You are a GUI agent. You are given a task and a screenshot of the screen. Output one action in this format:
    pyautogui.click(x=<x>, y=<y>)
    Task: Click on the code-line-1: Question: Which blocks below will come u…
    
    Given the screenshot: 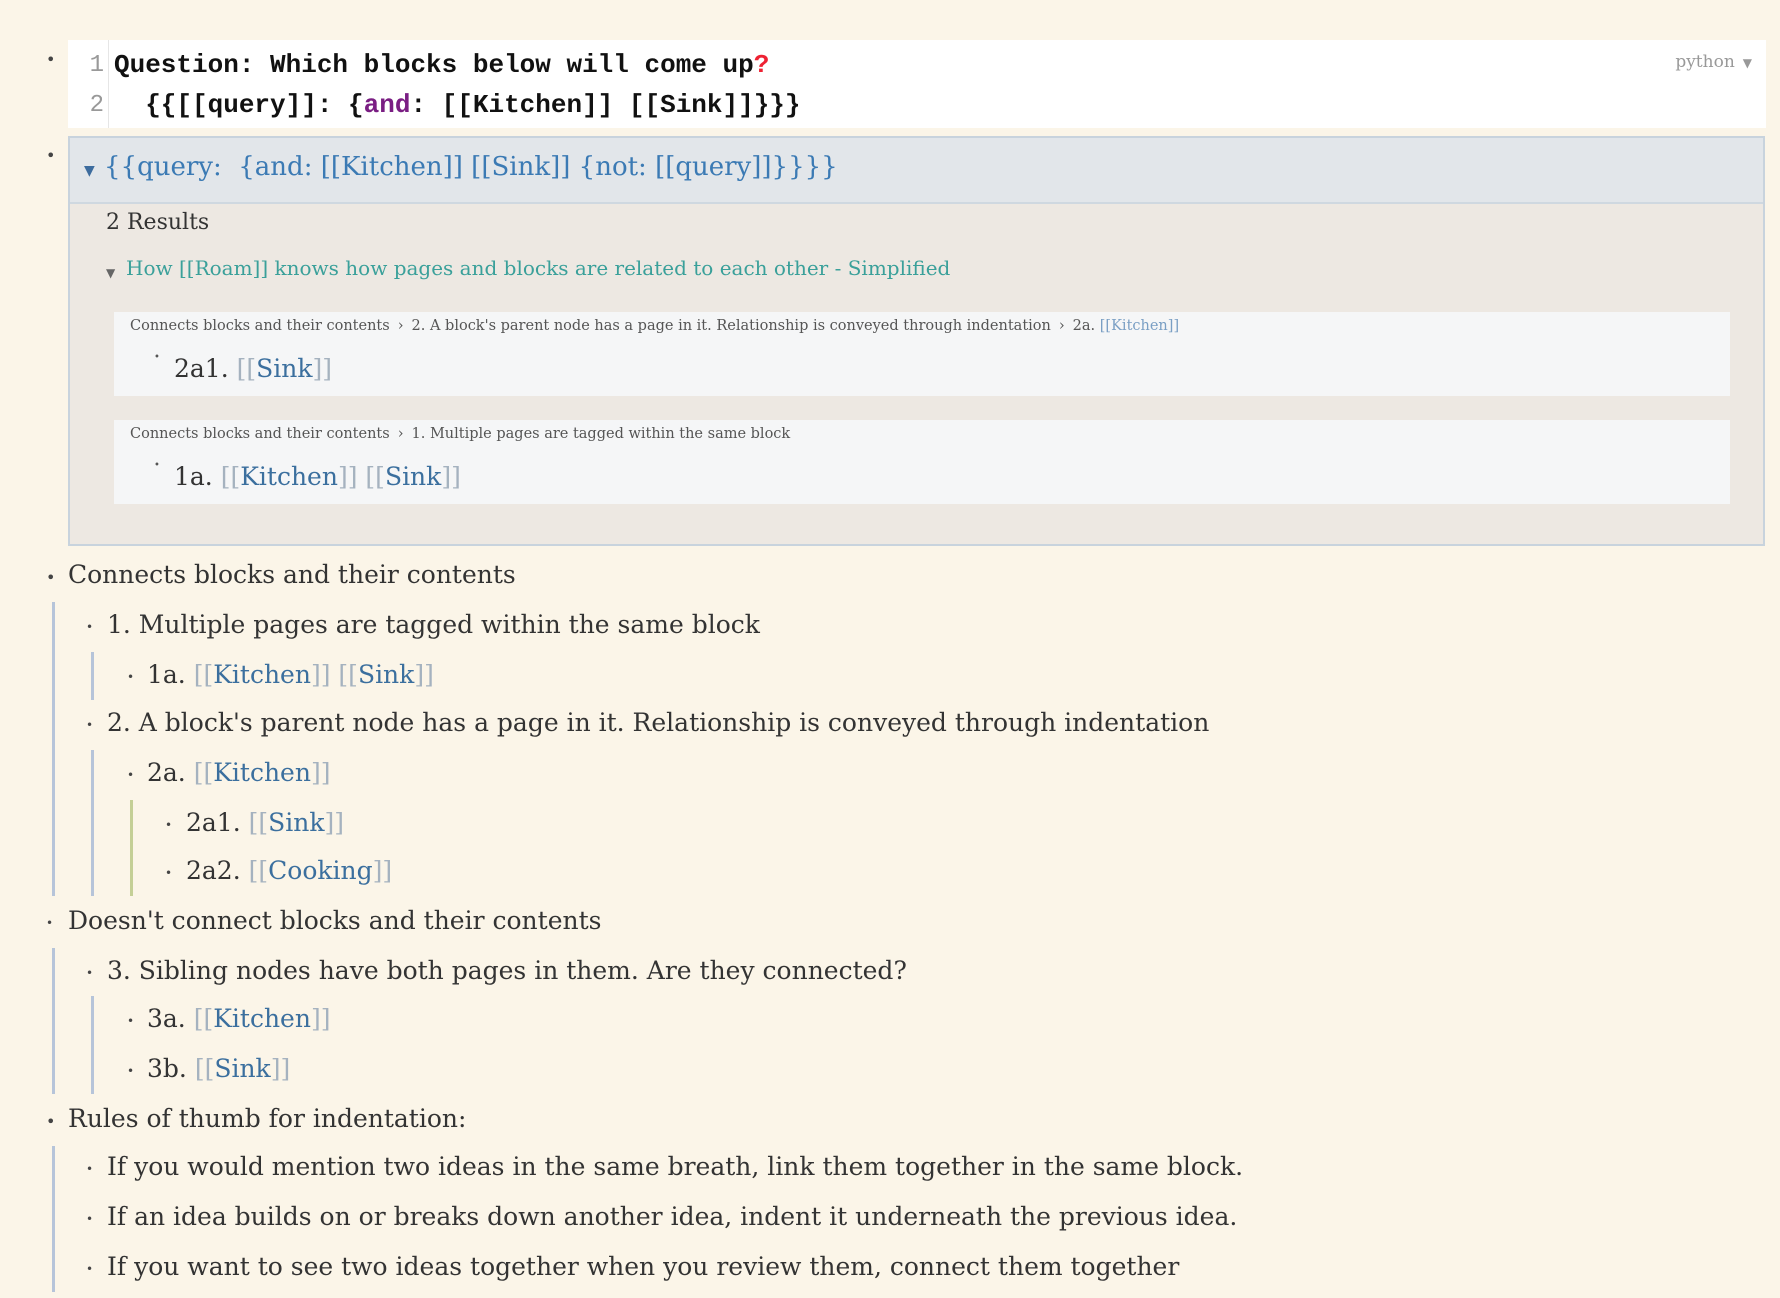 What is the action you would take?
    pyautogui.click(x=441, y=65)
    